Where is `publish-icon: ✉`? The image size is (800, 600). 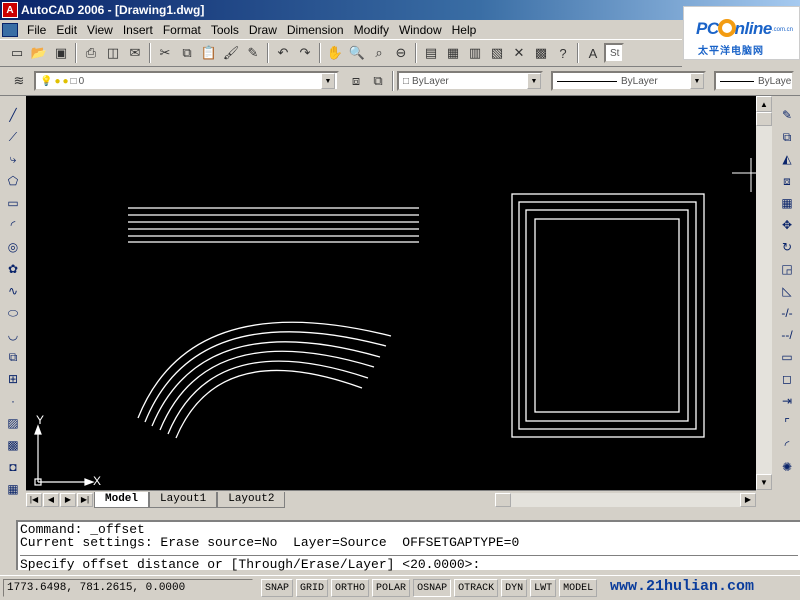 publish-icon: ✉ is located at coordinates (135, 53).